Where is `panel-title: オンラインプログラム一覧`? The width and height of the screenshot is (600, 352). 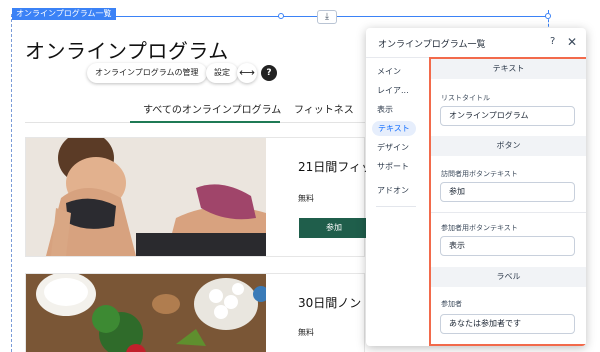 panel-title: オンラインプログラム一覧 is located at coordinates (432, 45).